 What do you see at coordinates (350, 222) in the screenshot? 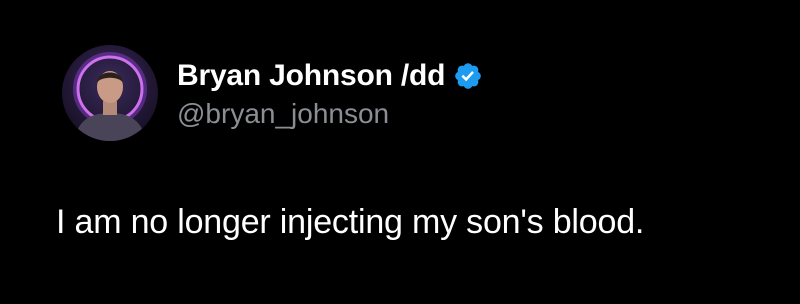
I see `tweet-text: I am no longer injecting my son's blood.` at bounding box center [350, 222].